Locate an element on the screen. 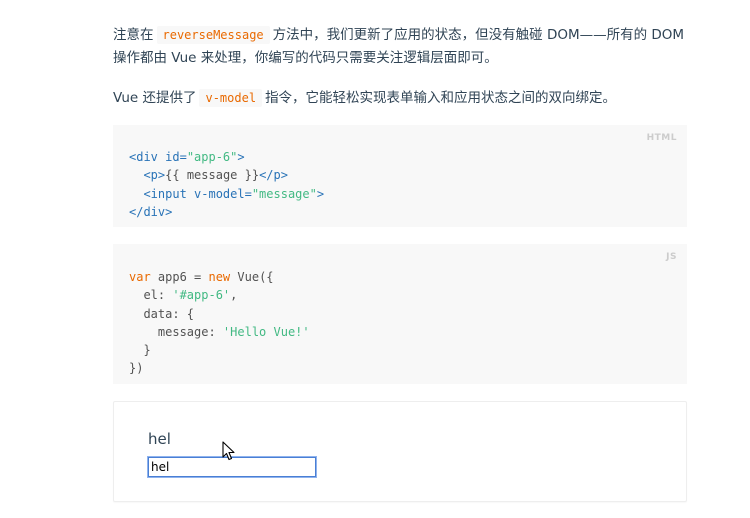 This screenshot has height=518, width=750. html-l4-close: </div> is located at coordinates (151, 211).